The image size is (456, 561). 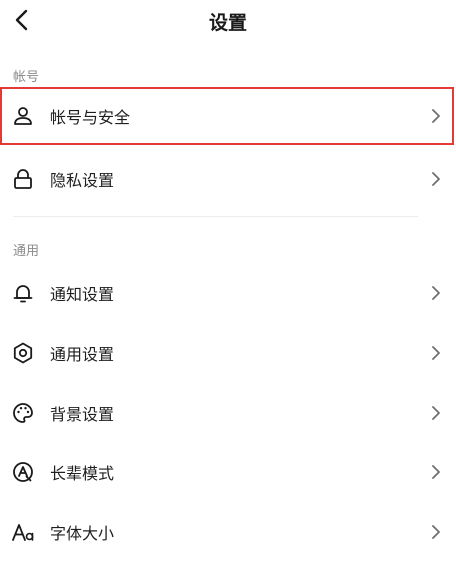 I want to click on highlight-box, so click(x=227, y=116).